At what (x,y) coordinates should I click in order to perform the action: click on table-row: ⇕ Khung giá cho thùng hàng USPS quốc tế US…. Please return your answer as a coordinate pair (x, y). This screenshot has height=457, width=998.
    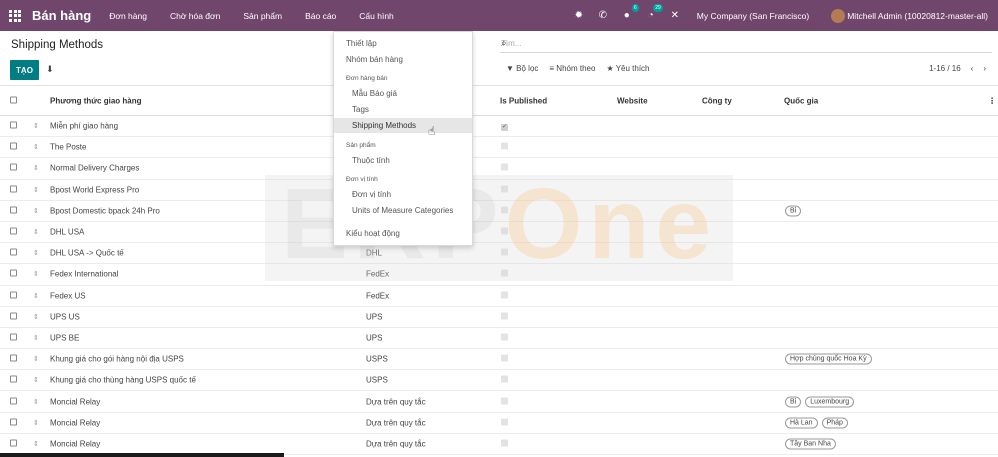
    Looking at the image, I should click on (499, 381).